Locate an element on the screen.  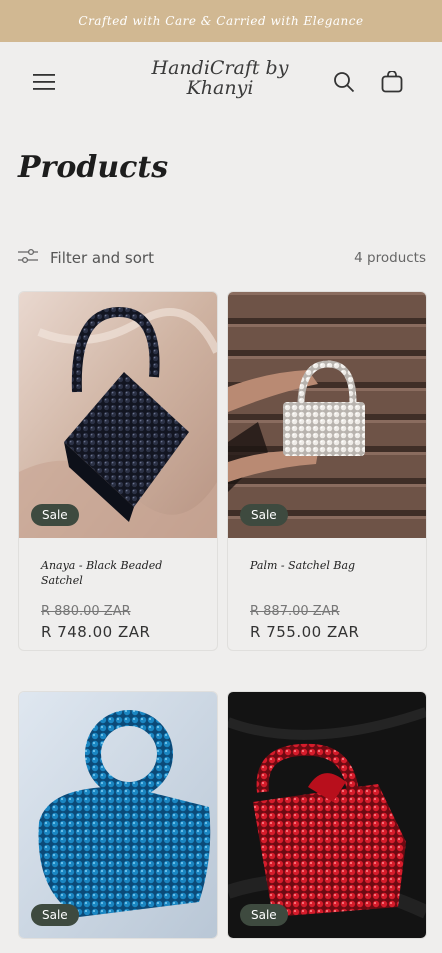
site-header: HandiCraft by Khanyi is located at coordinates (221, 82).